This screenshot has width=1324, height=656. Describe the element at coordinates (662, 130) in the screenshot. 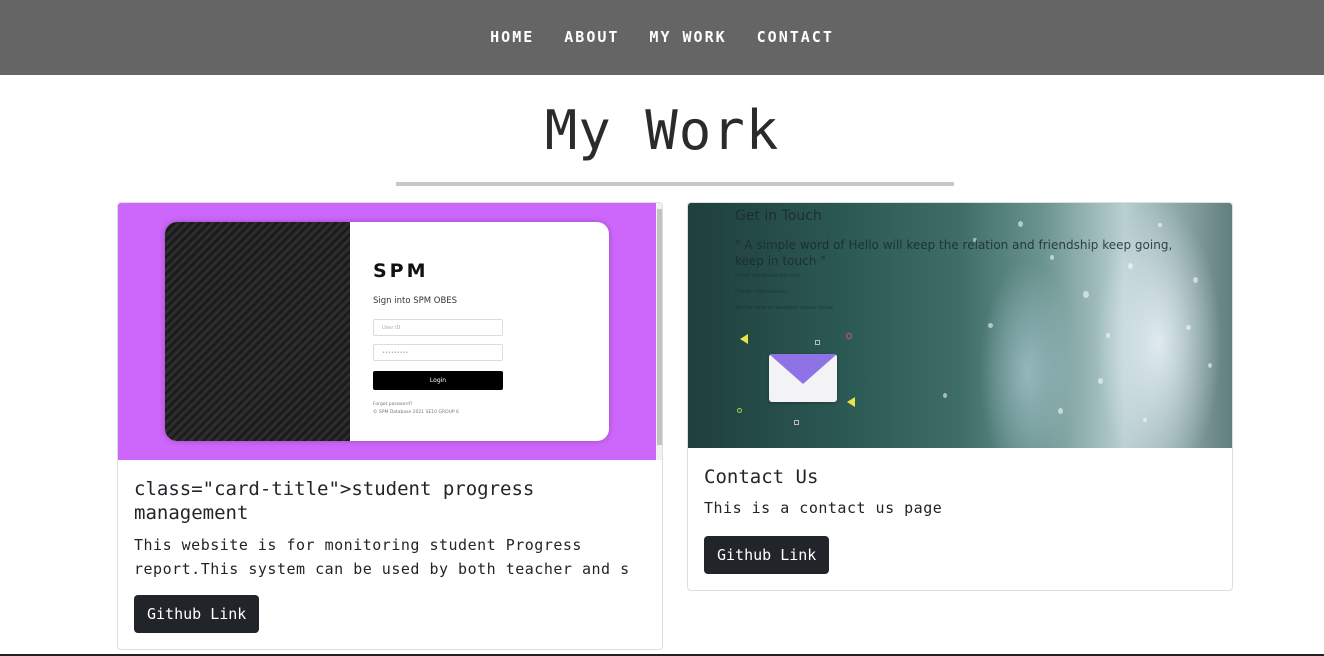

I see `page-title: My Work` at that location.